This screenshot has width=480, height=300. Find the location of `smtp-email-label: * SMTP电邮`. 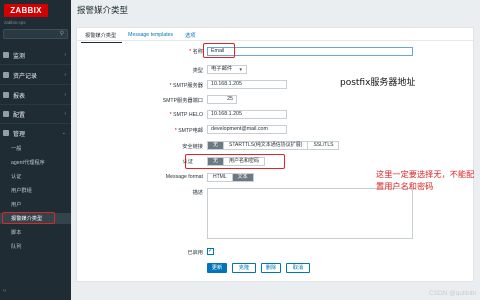

smtp-email-label: * SMTP电邮 is located at coordinates (188, 131).